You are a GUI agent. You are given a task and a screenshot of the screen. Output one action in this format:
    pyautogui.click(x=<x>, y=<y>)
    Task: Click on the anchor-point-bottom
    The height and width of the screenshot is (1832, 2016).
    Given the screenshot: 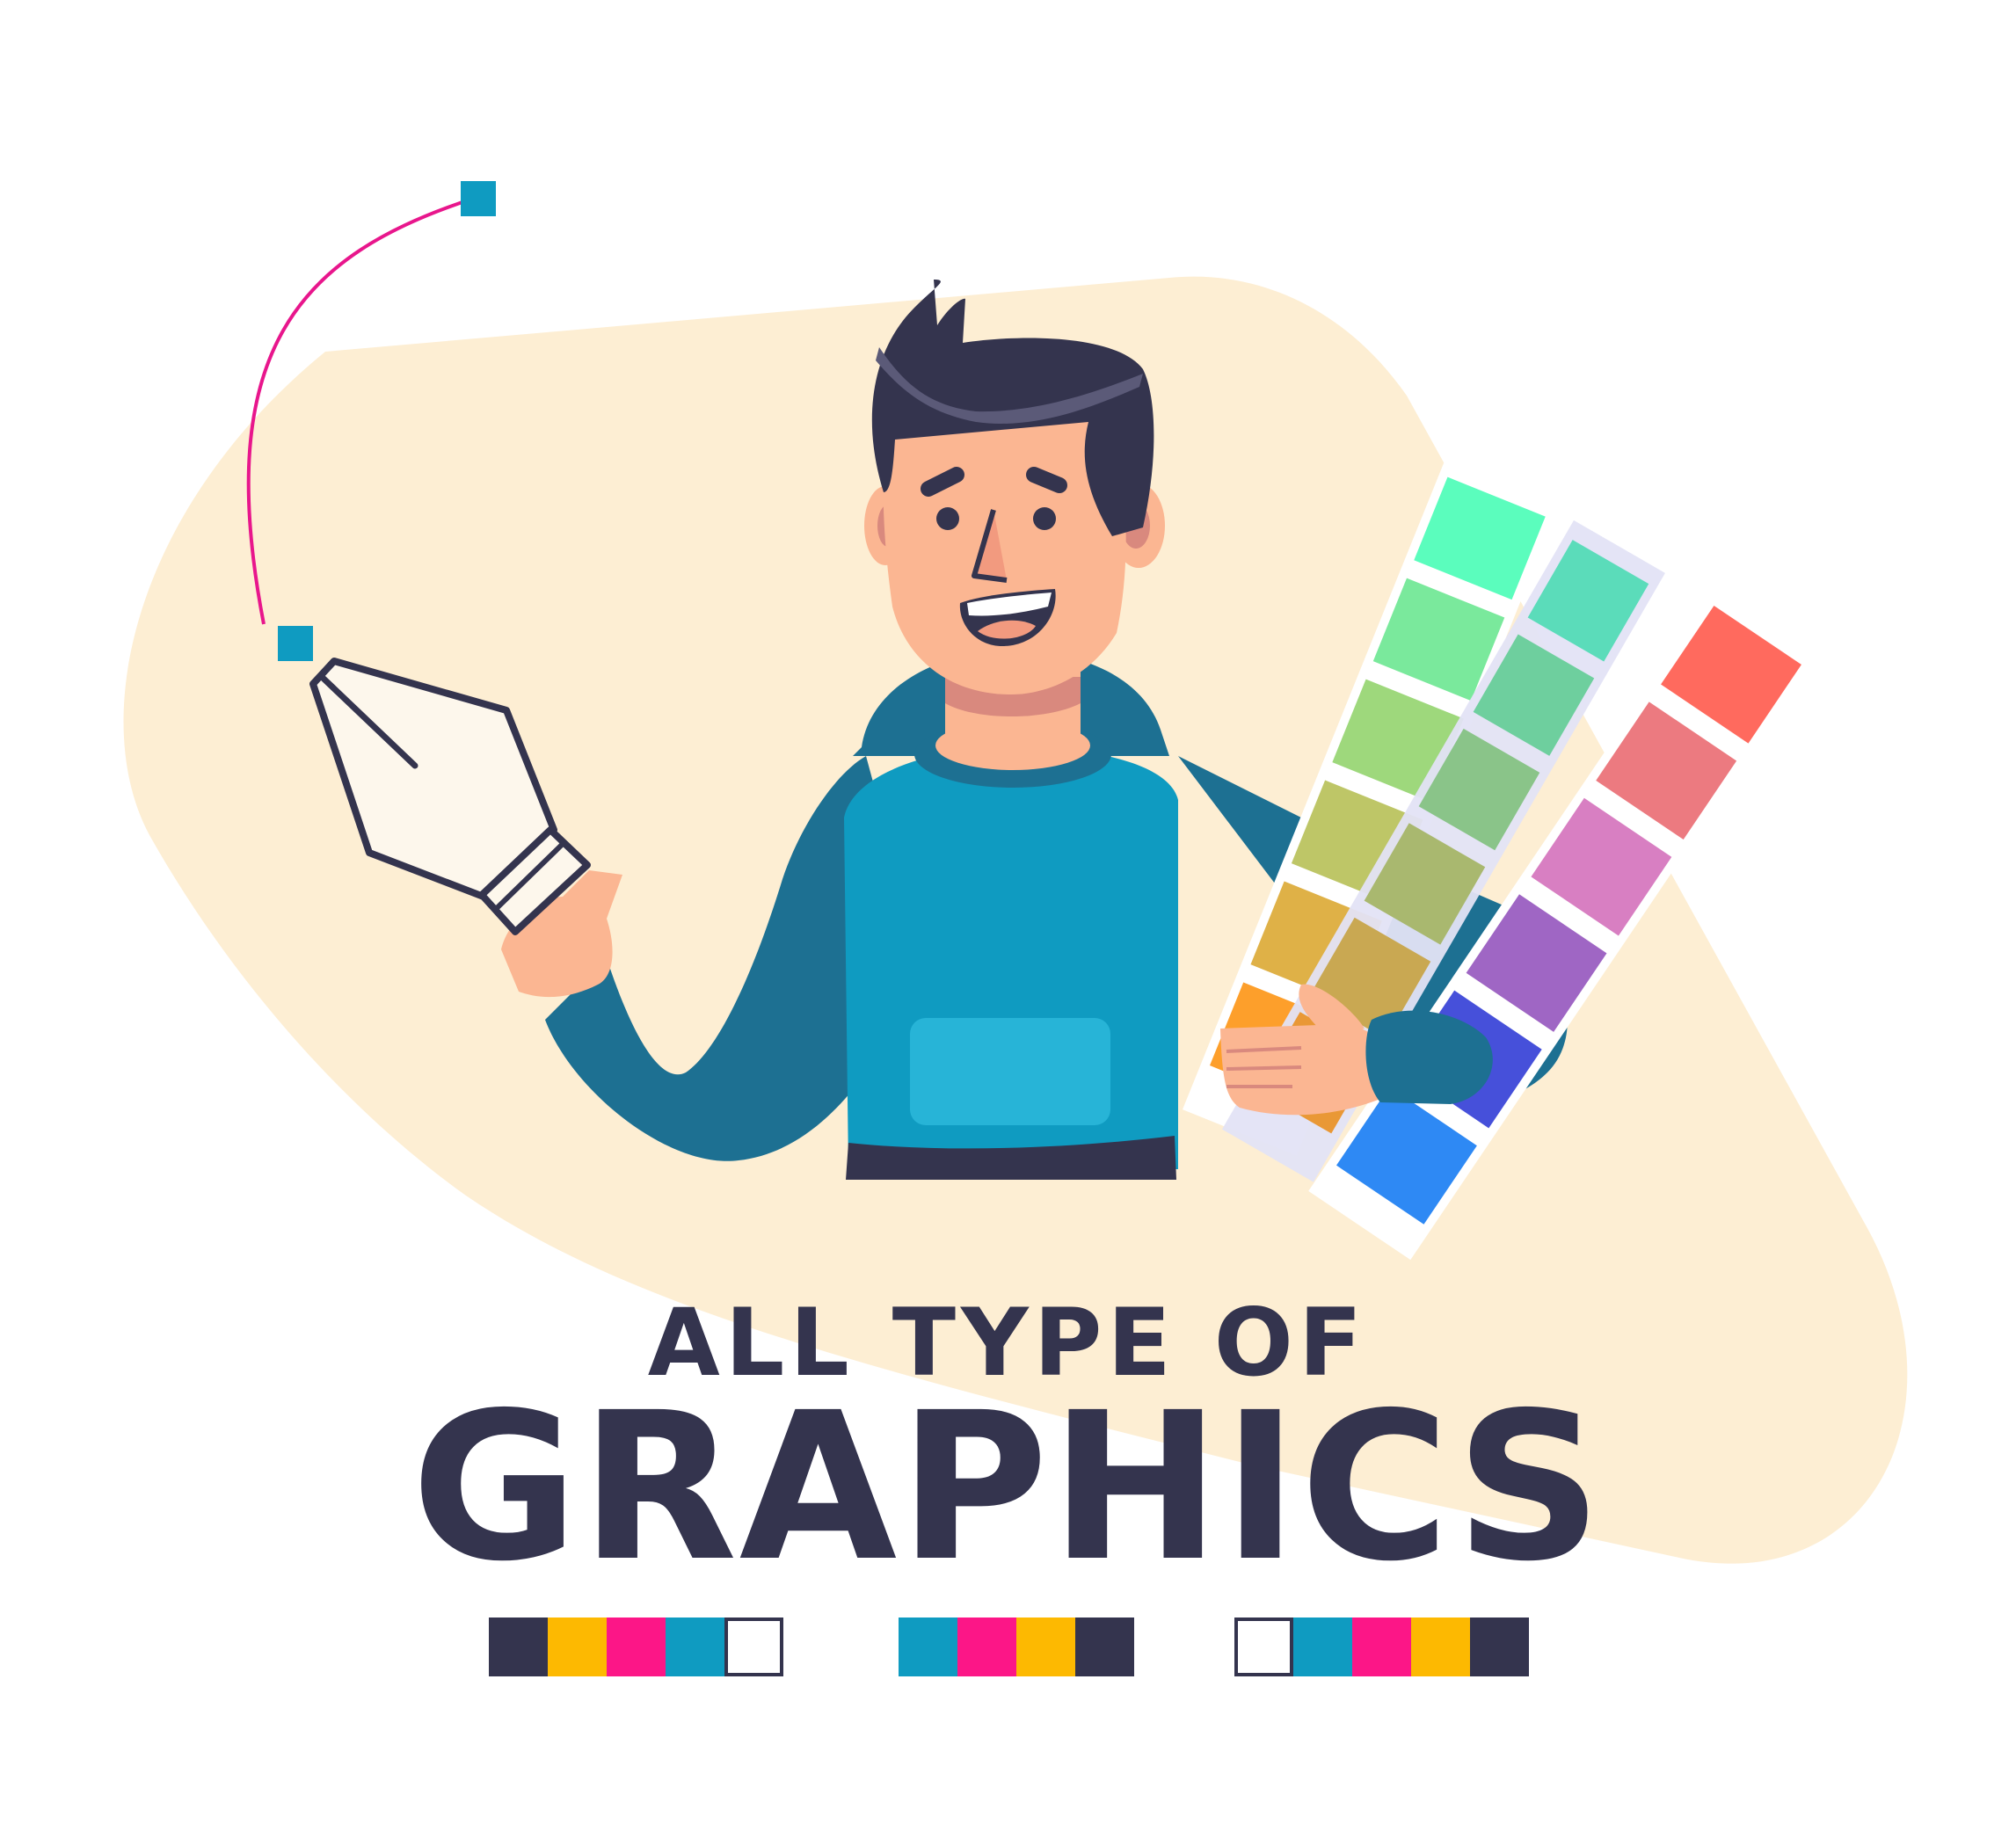 What is the action you would take?
    pyautogui.click(x=295, y=643)
    